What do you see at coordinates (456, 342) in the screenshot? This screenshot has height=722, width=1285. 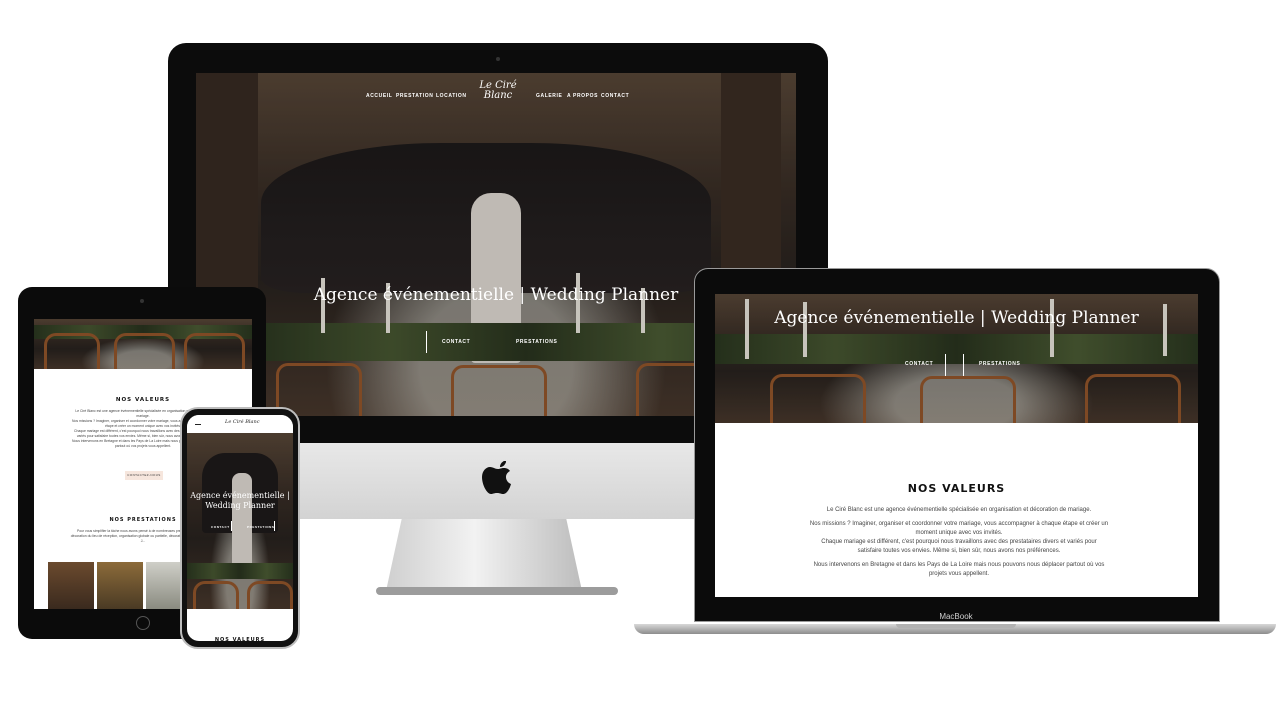 I see `hero-contact-button: CONTACT` at bounding box center [456, 342].